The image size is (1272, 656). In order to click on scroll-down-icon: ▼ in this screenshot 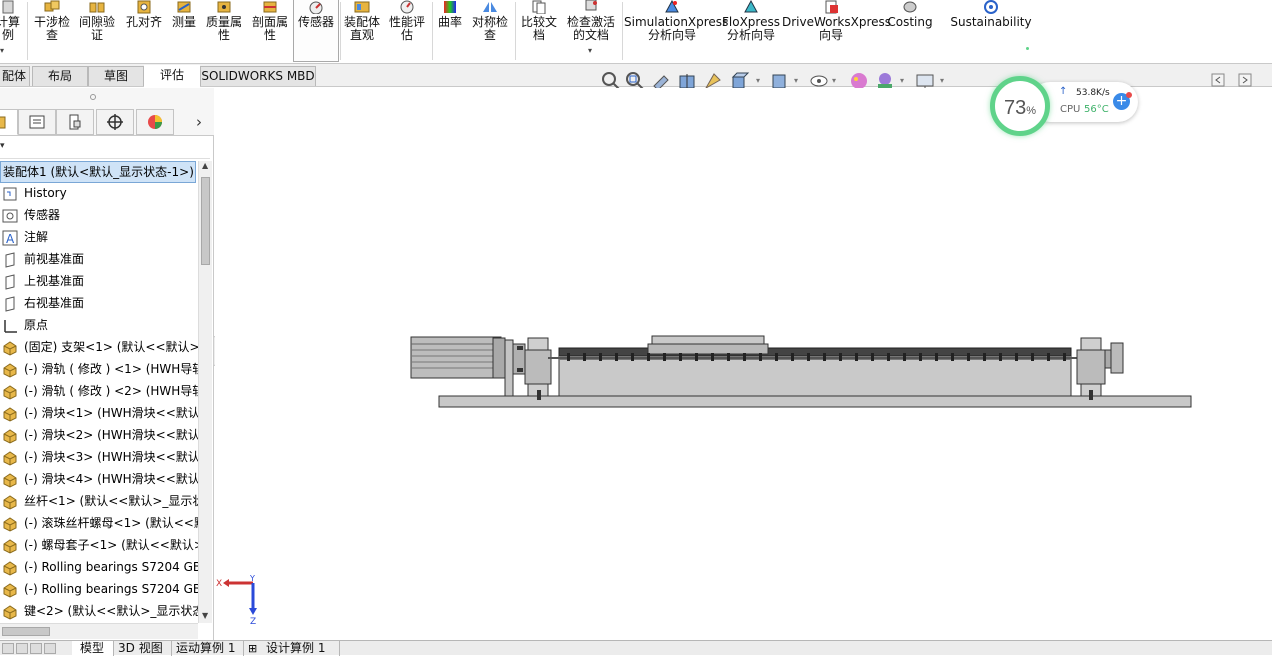, I will do `click(205, 615)`.